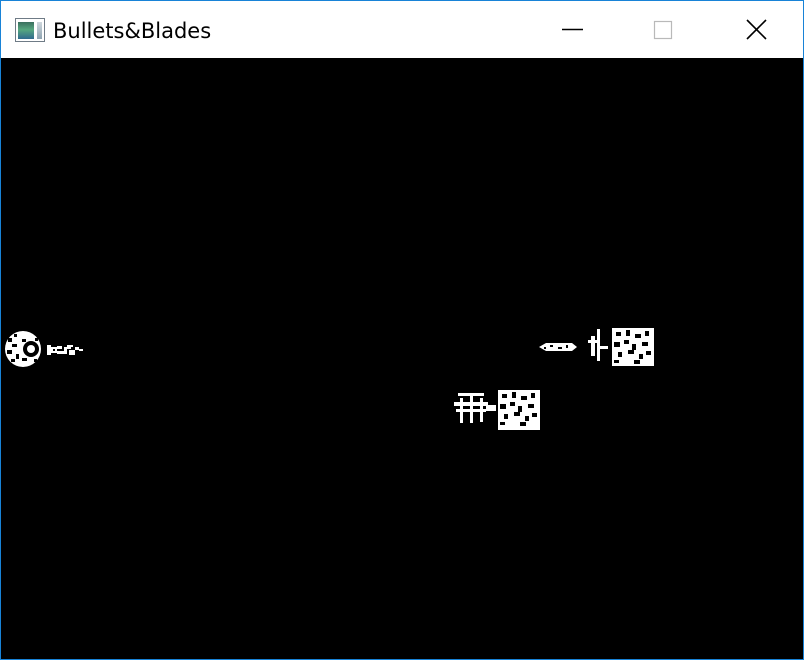 This screenshot has height=660, width=804. What do you see at coordinates (132, 31) in the screenshot?
I see `window-title: Bullets&Blades` at bounding box center [132, 31].